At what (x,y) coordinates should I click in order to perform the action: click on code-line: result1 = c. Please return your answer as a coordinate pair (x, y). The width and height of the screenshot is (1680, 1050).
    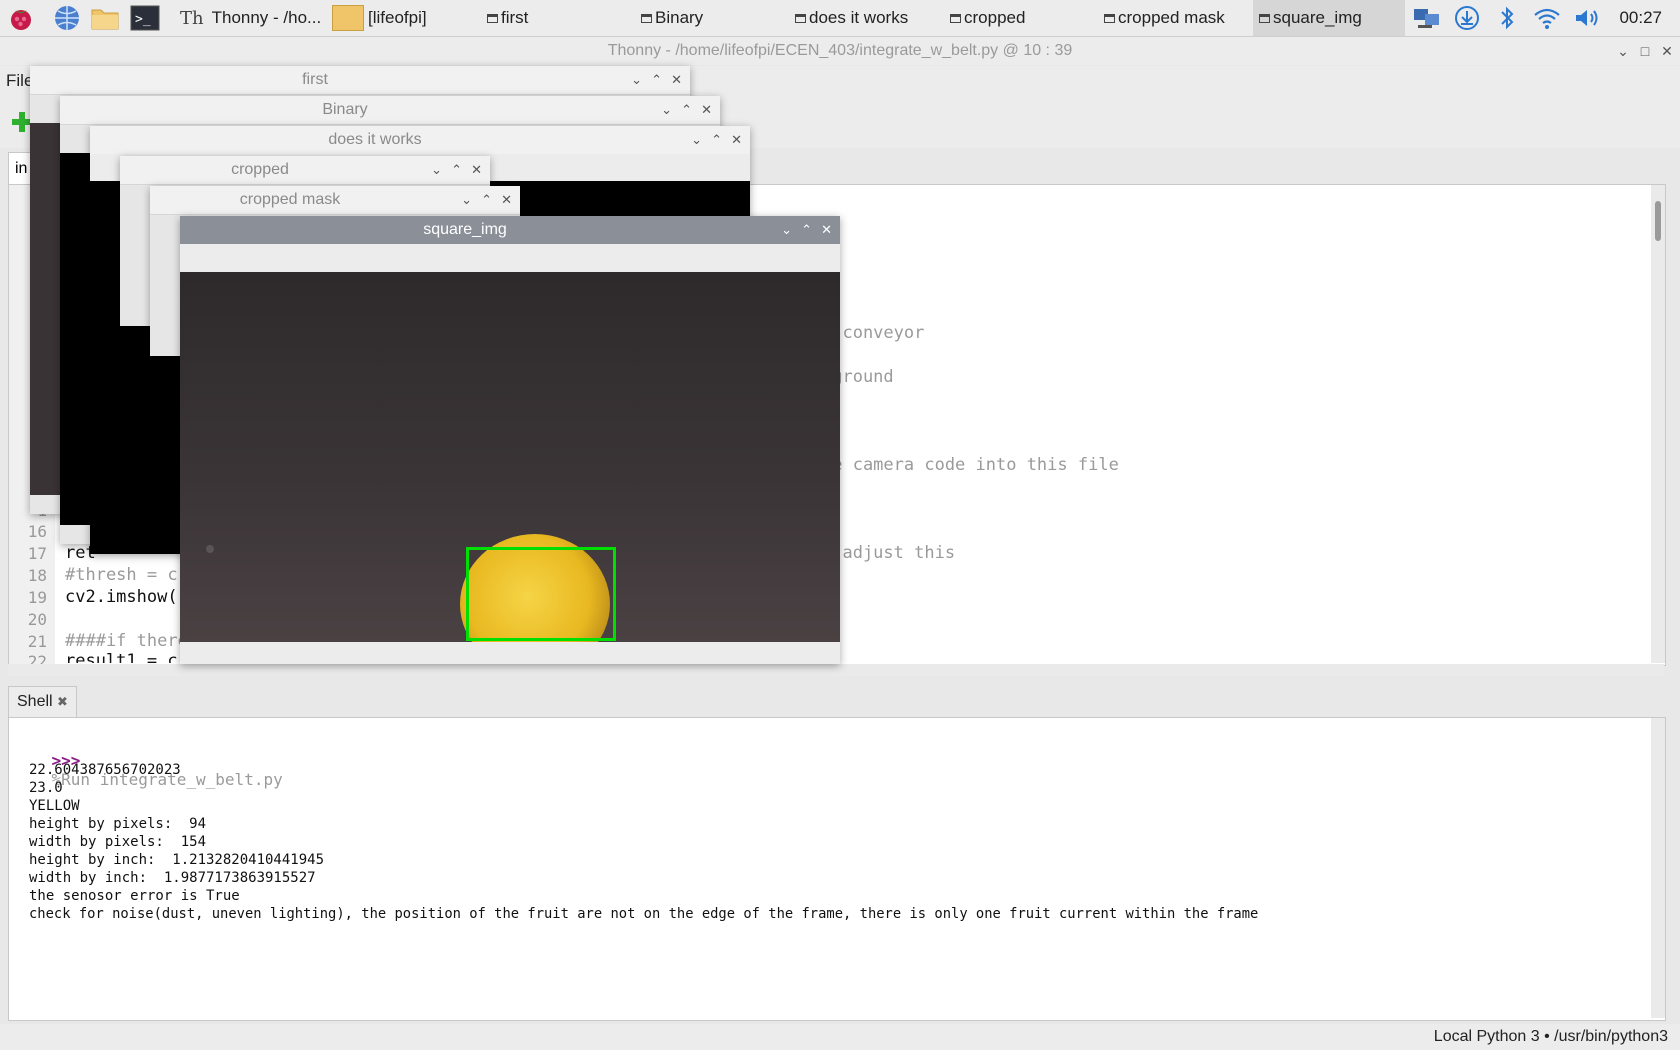
    Looking at the image, I should click on (121, 657).